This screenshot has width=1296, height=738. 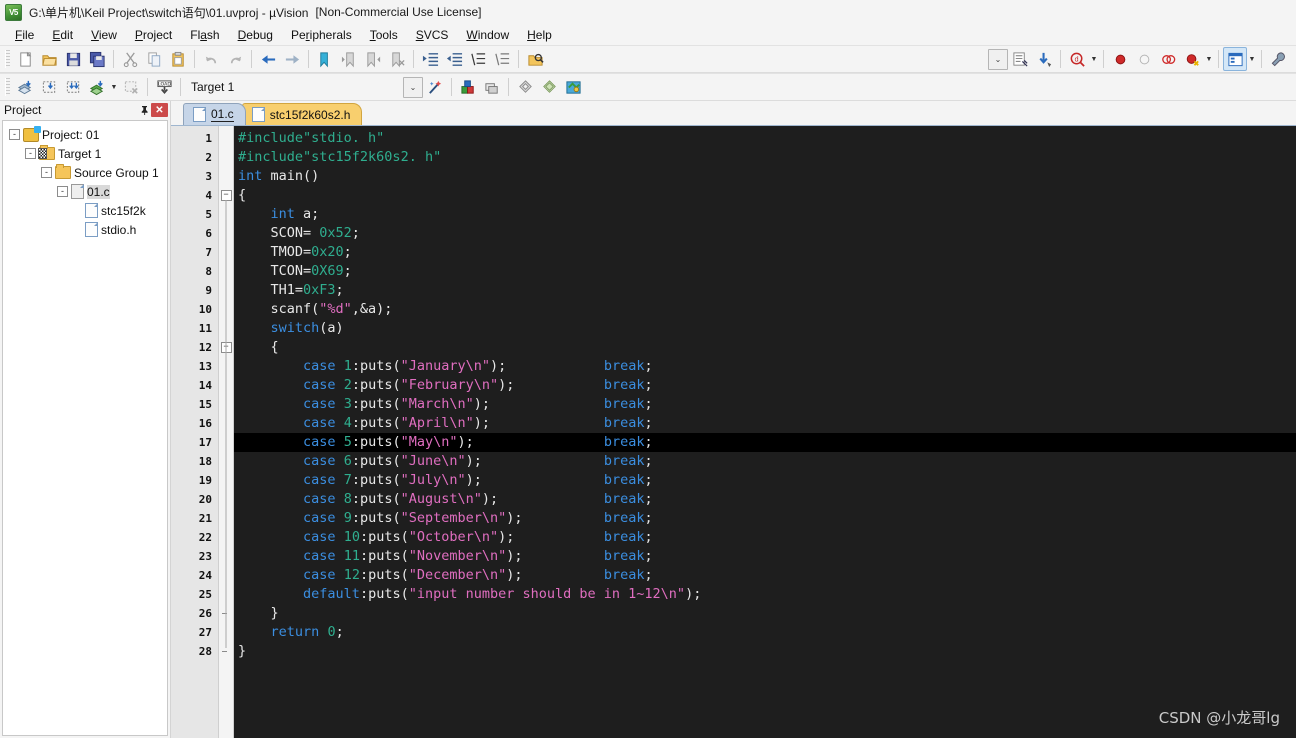 What do you see at coordinates (226, 432) in the screenshot?
I see `fold-margin: −−` at bounding box center [226, 432].